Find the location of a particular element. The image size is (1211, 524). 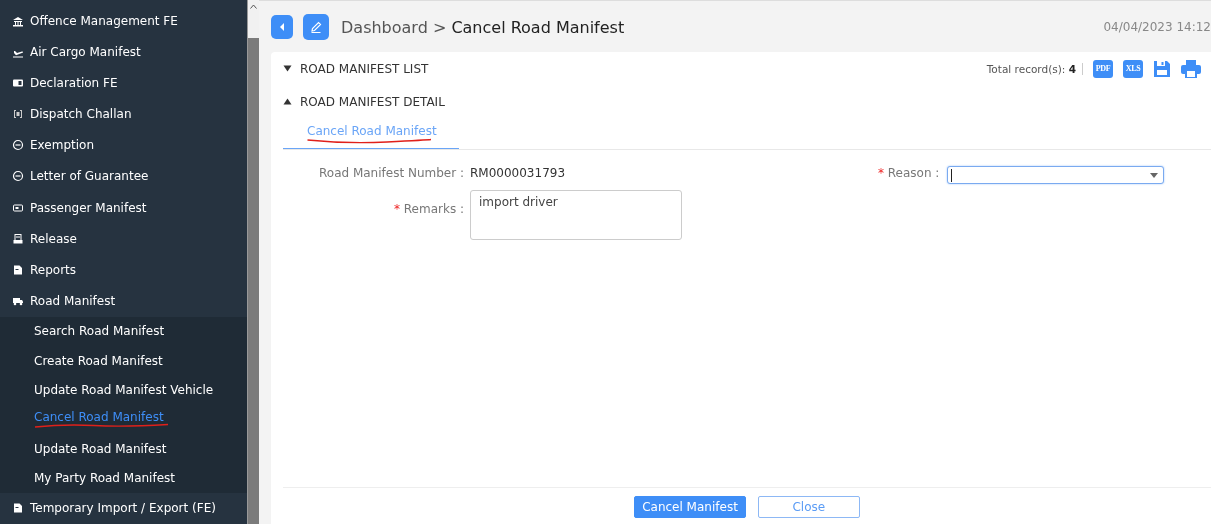

ticket-icon is located at coordinates (18, 207).